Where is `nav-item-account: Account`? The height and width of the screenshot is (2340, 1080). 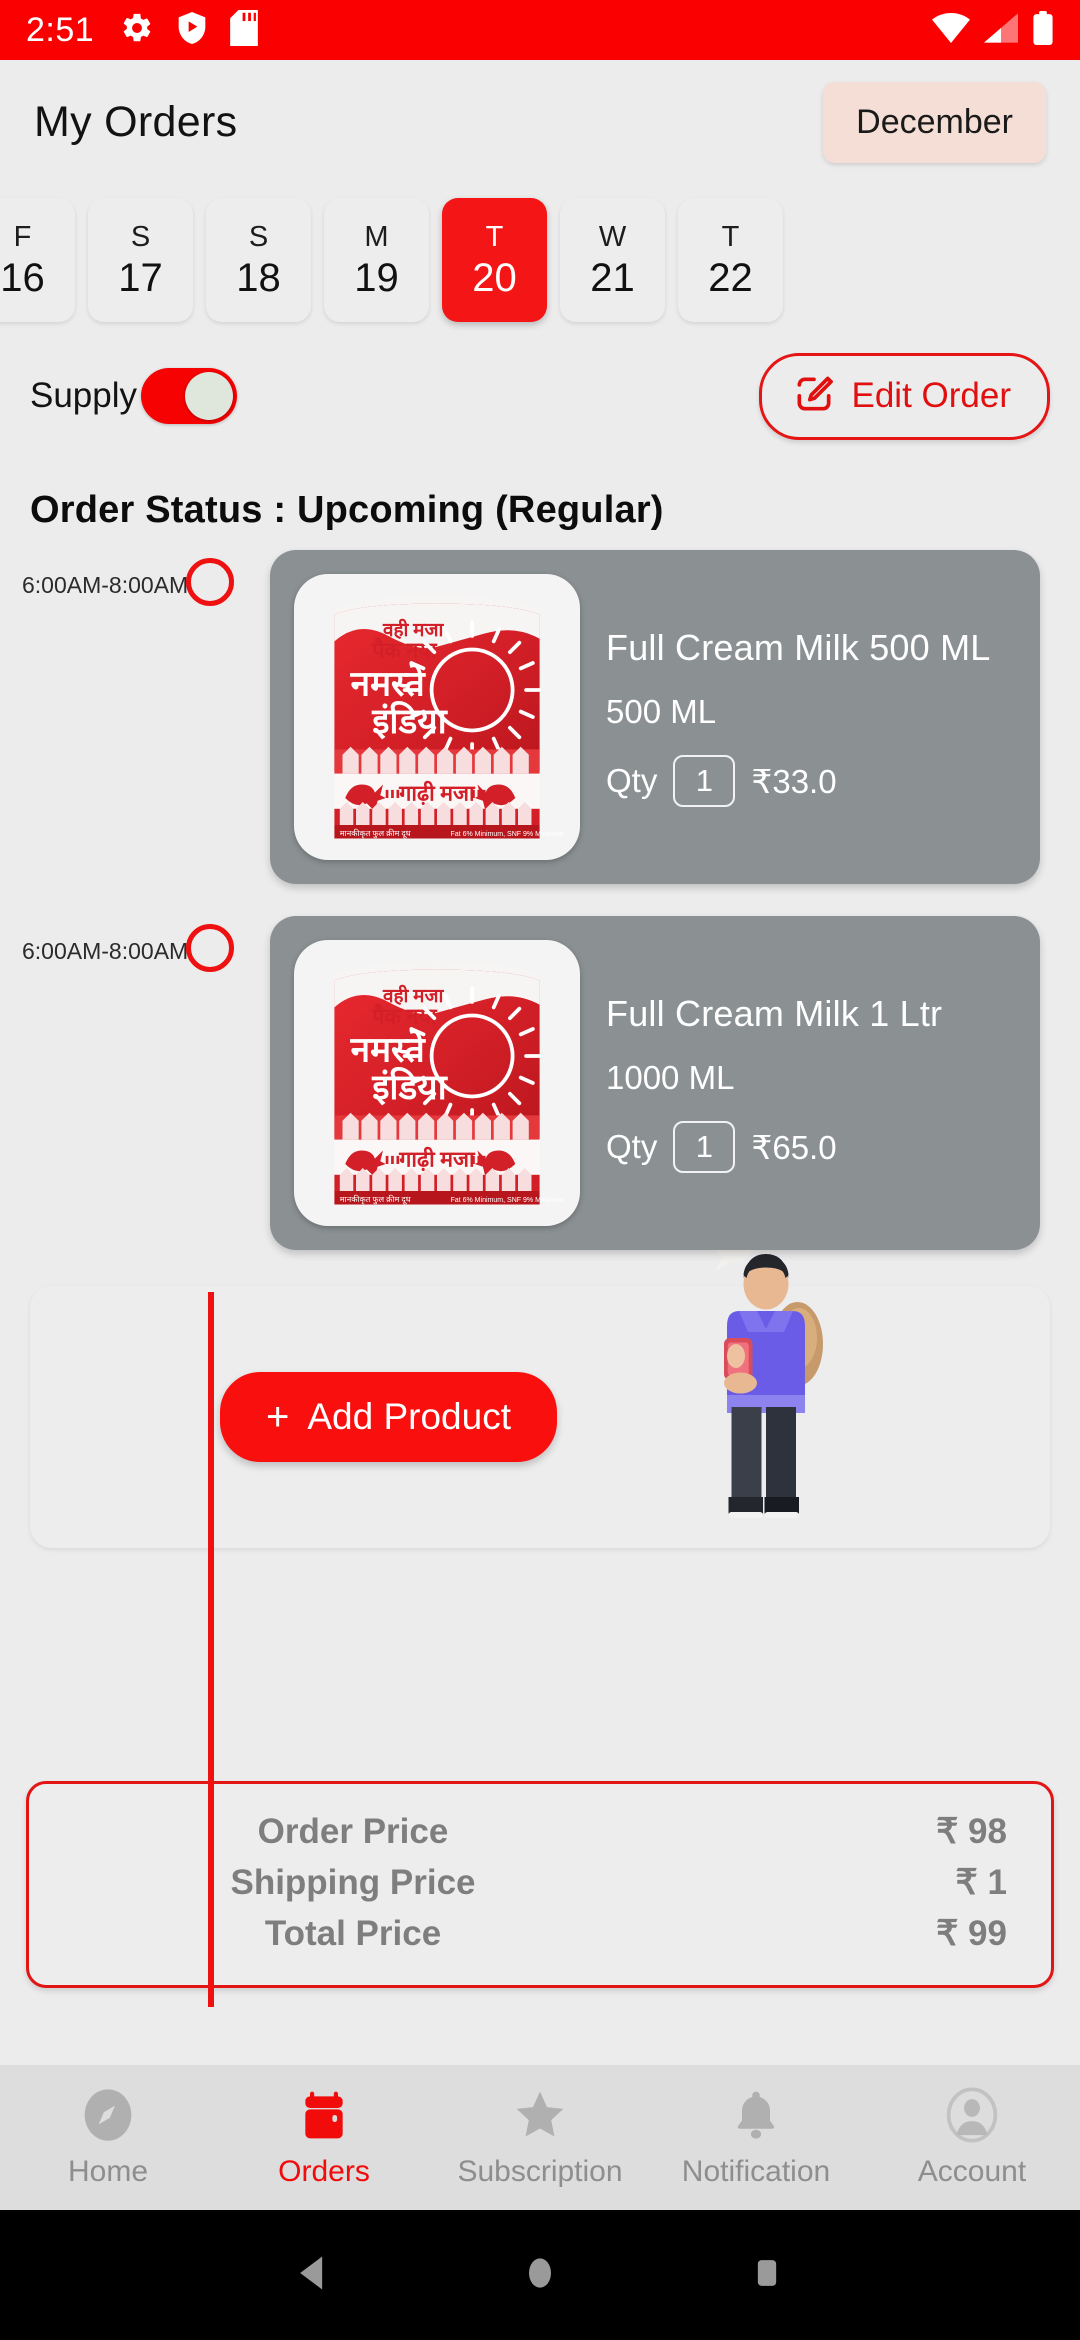 nav-item-account: Account is located at coordinates (972, 2137).